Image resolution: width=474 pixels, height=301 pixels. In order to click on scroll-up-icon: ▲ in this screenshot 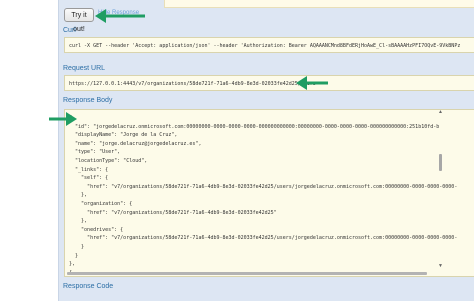, I will do `click(440, 112)`.